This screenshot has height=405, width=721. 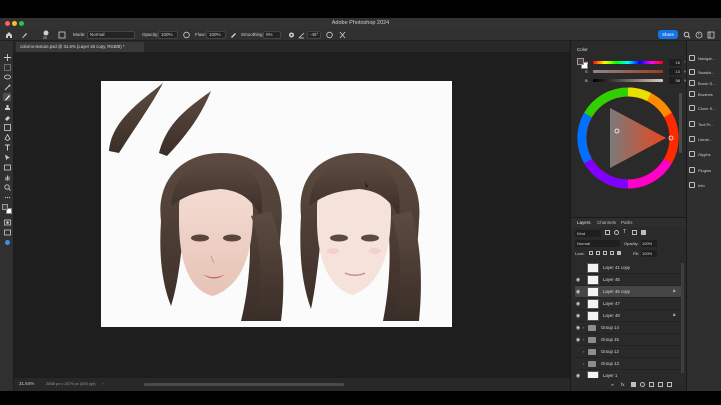 What do you see at coordinates (628, 340) in the screenshot?
I see `layer-group-row: ◉ › Group 15` at bounding box center [628, 340].